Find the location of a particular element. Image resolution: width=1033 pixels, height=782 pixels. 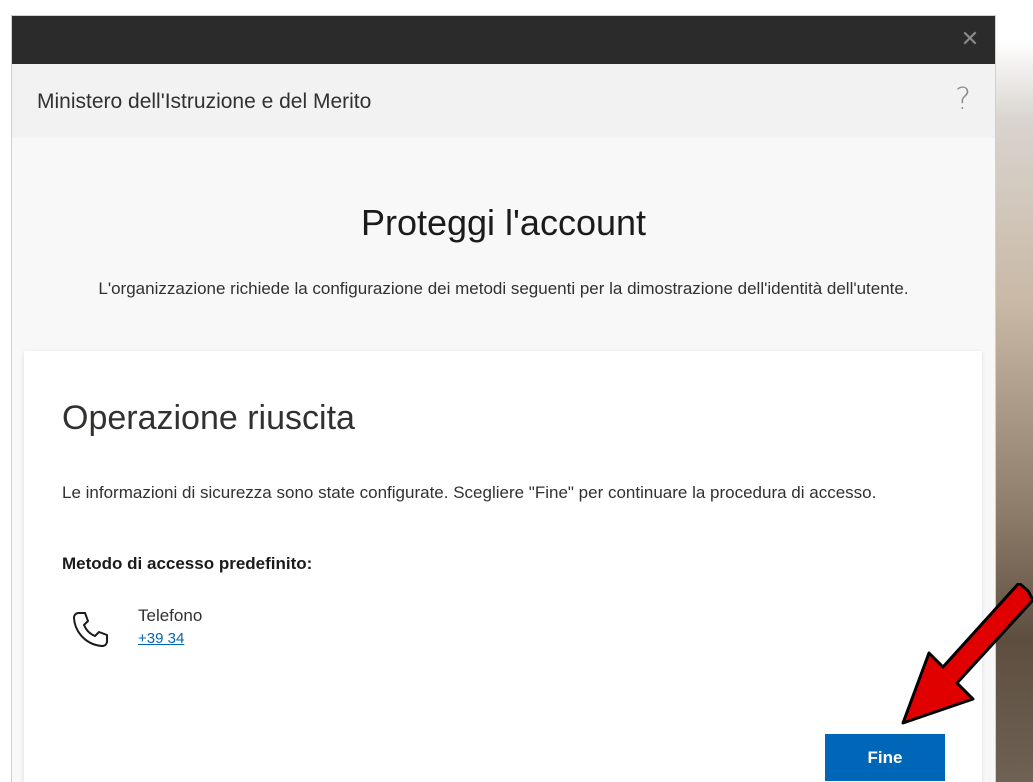

org-header: Ministero dell'Istruzione e del Merito ? is located at coordinates (503, 101).